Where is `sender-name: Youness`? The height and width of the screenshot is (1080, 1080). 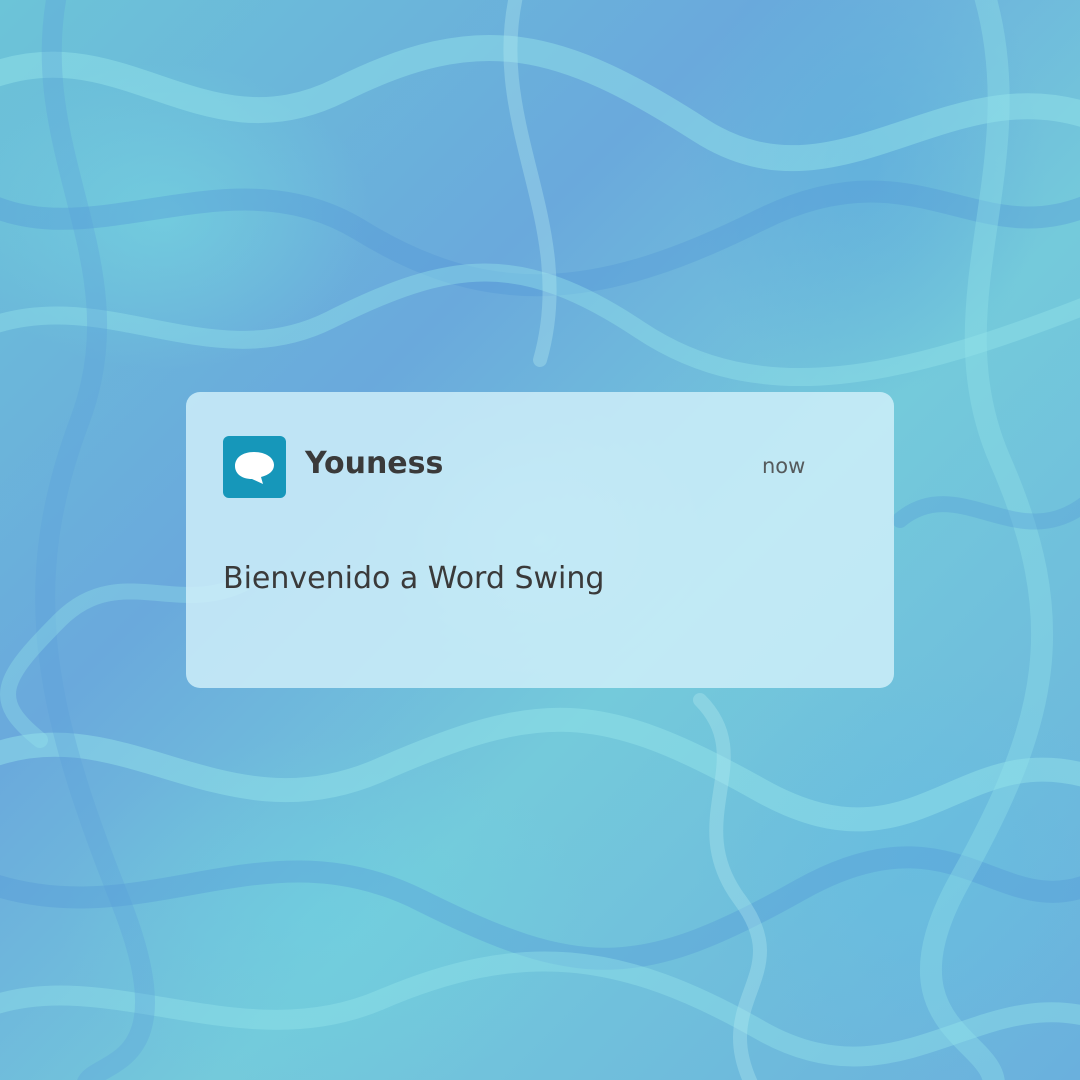
sender-name: Youness is located at coordinates (374, 463).